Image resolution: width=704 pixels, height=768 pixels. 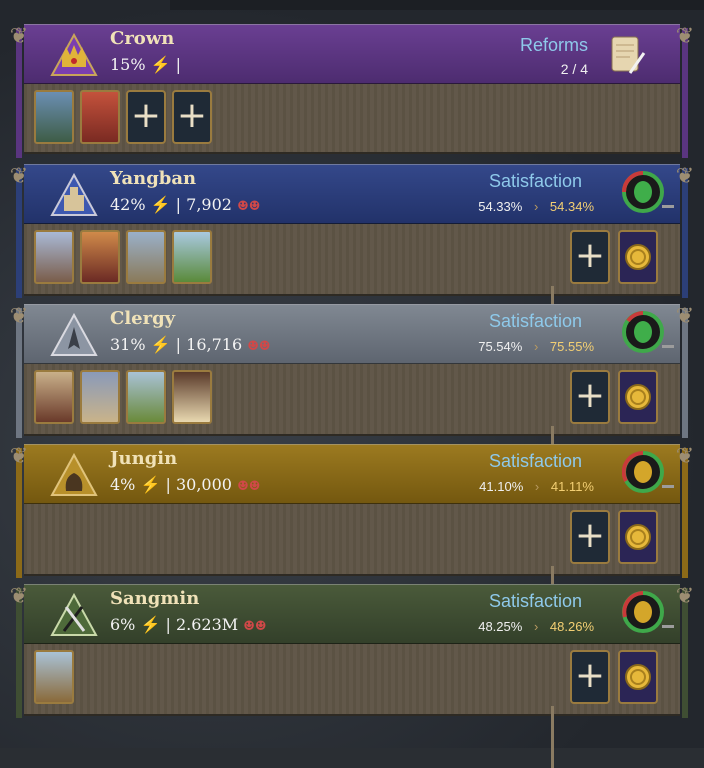 What do you see at coordinates (123, 624) in the screenshot?
I see `estate-share: 6%` at bounding box center [123, 624].